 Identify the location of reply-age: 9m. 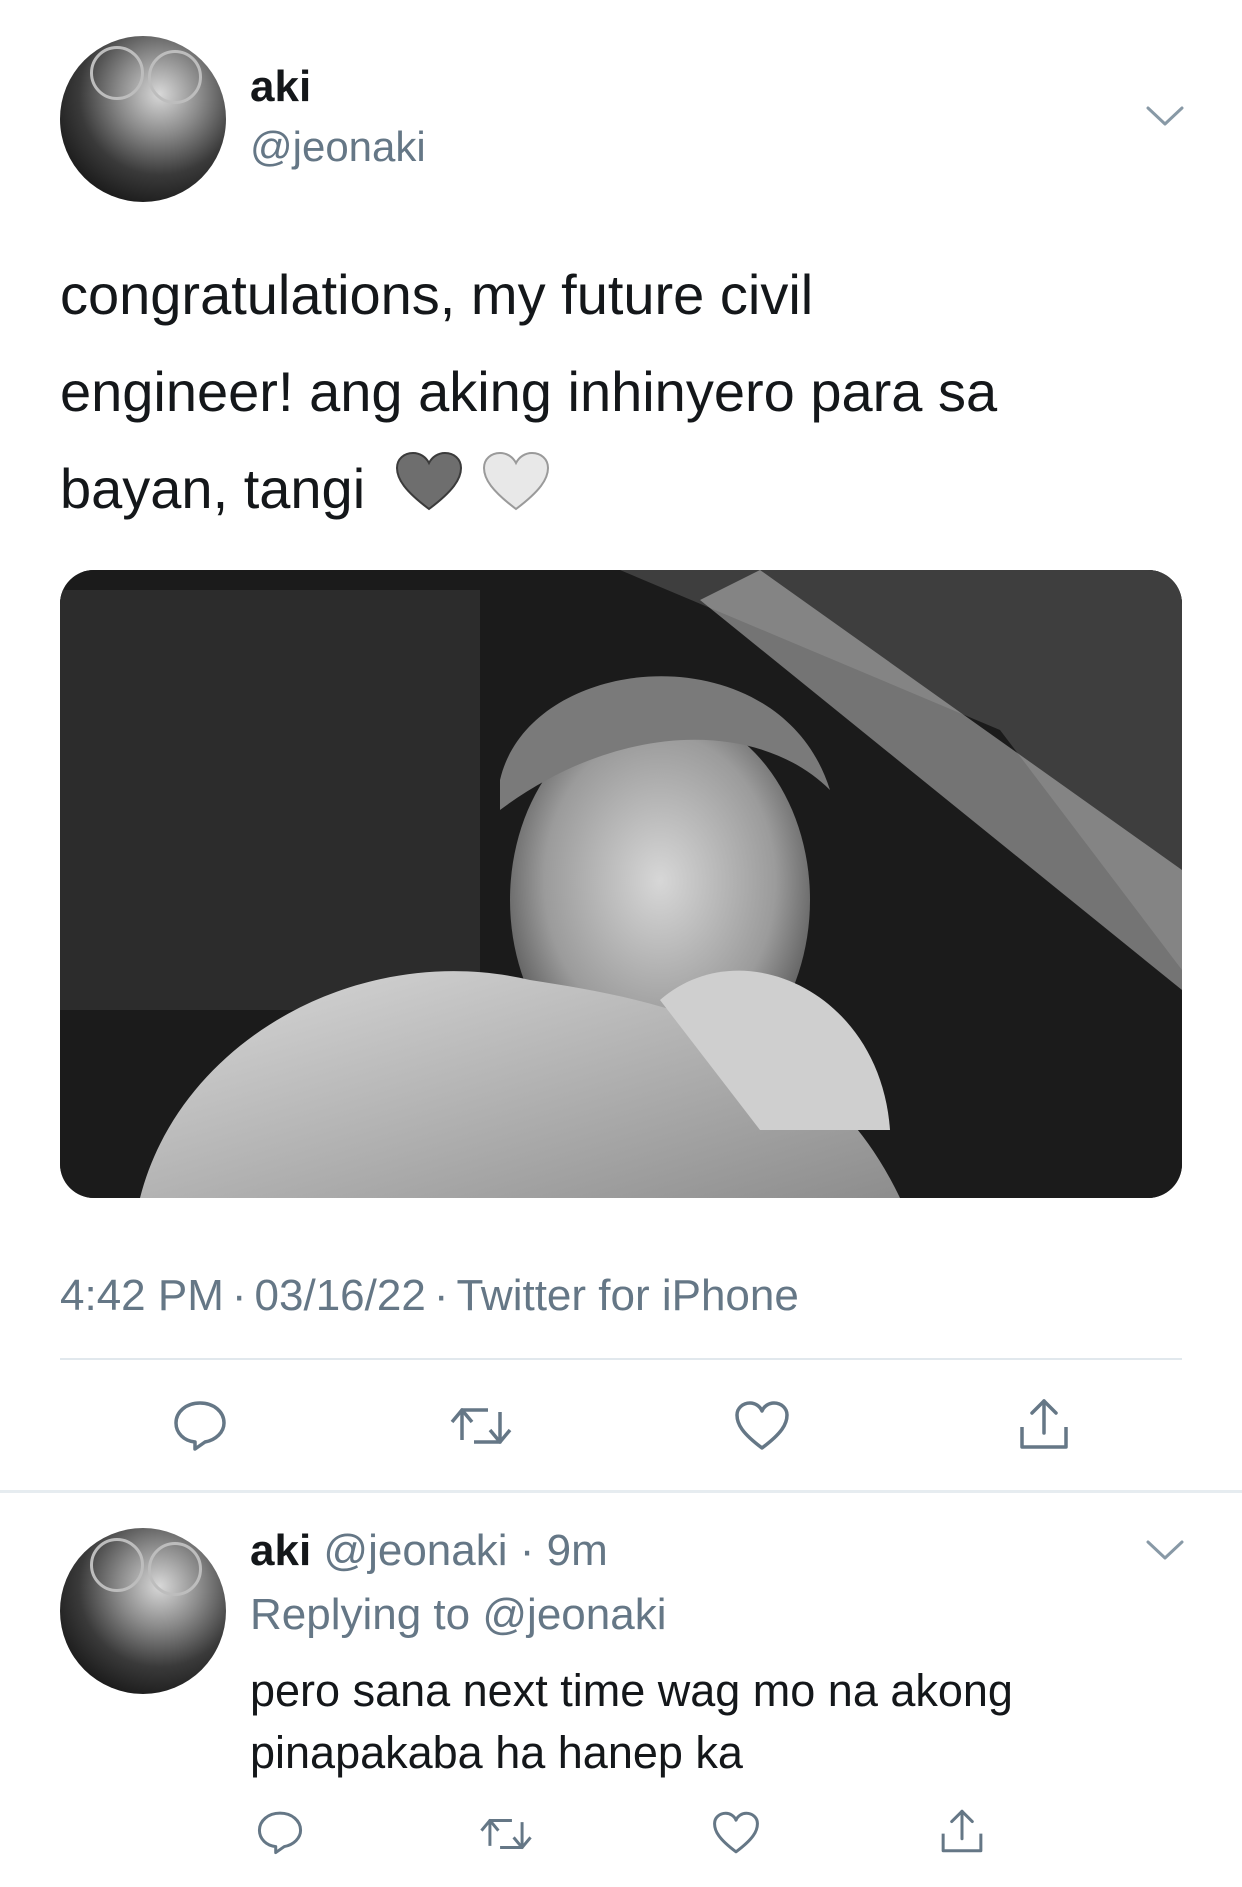
(577, 1550).